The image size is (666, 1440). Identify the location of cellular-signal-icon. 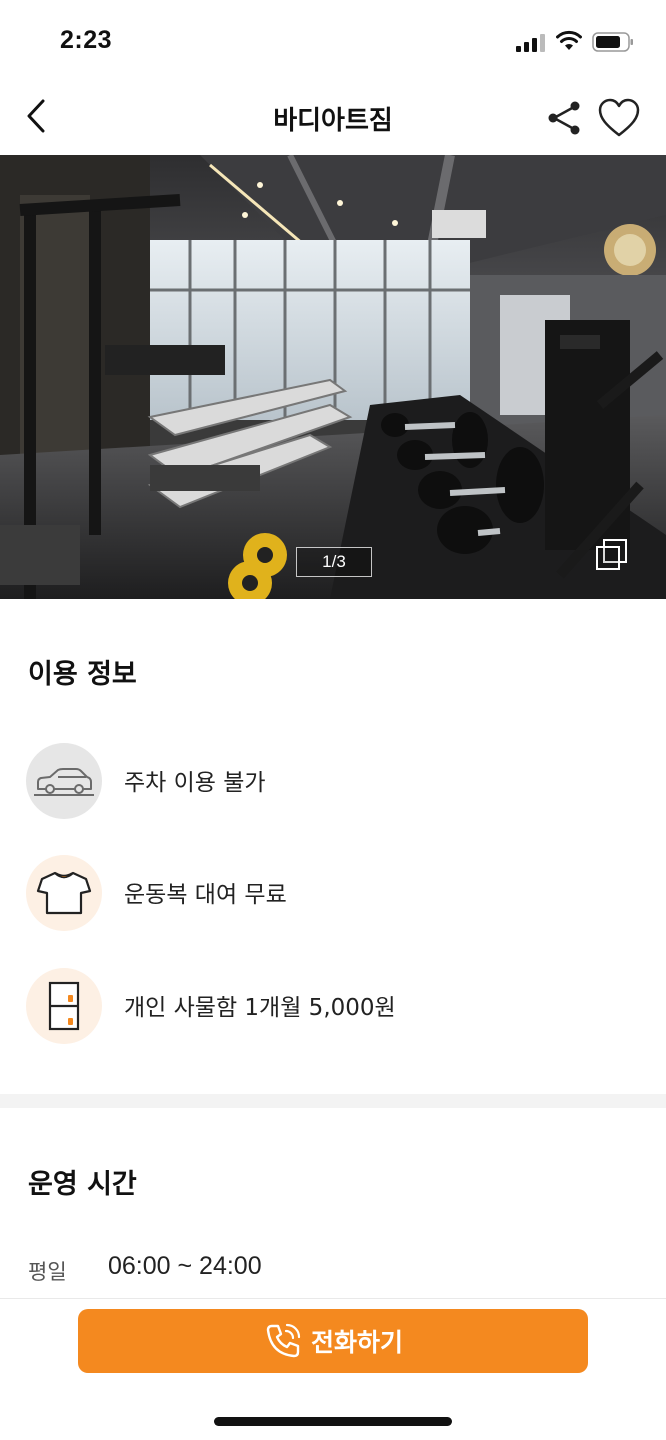
(530, 43).